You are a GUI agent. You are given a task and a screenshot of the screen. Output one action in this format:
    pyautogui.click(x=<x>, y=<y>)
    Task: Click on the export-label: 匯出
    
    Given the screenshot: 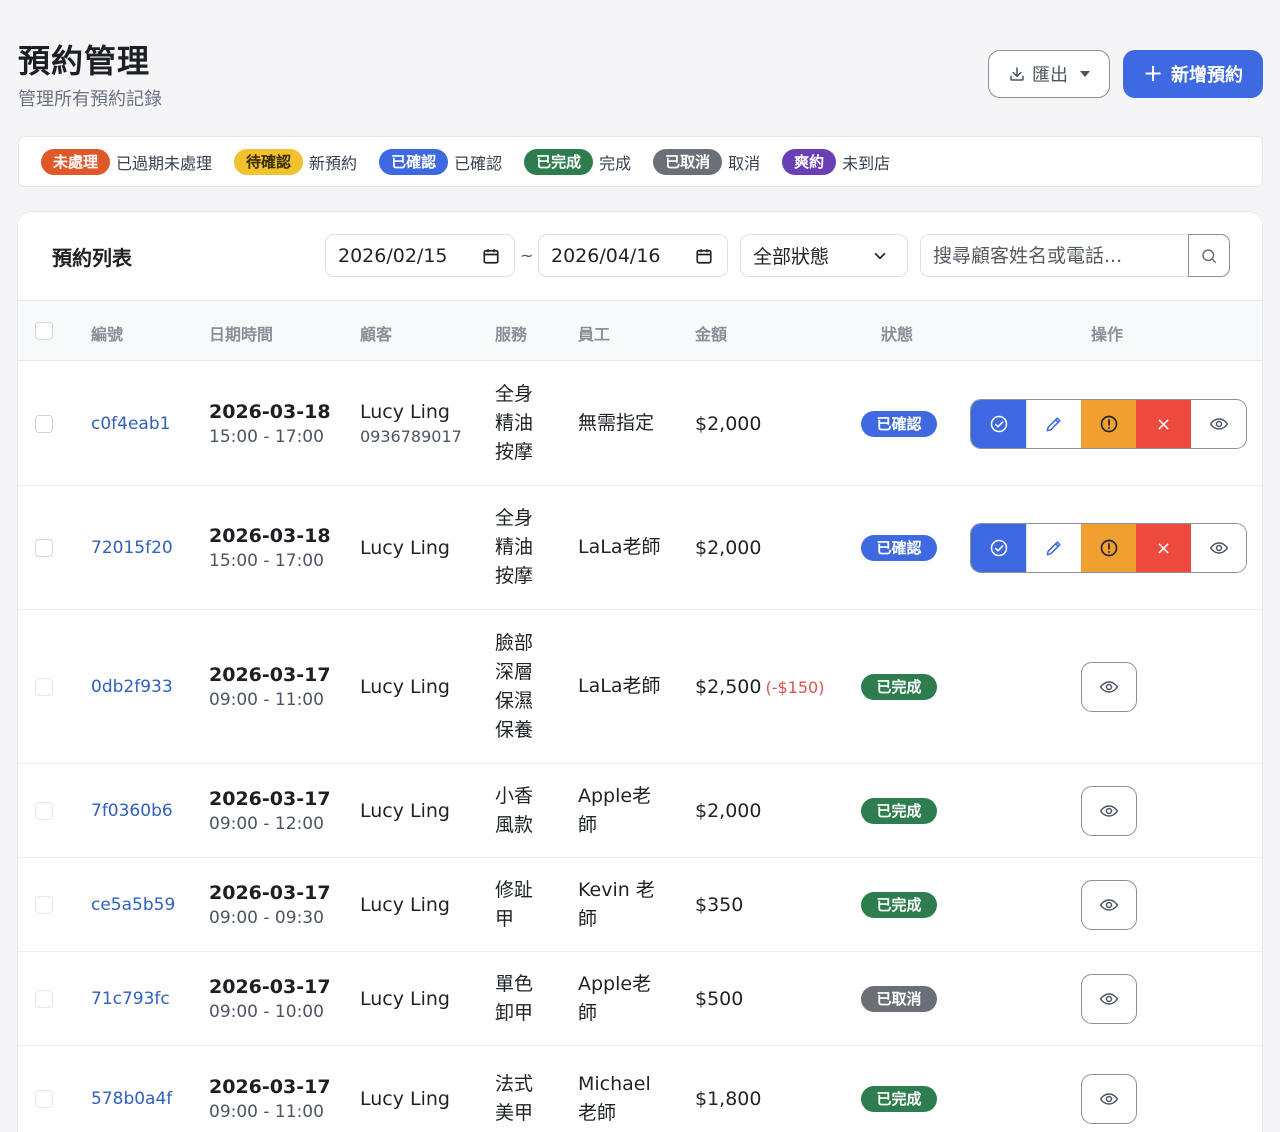 What is the action you would take?
    pyautogui.click(x=1050, y=75)
    